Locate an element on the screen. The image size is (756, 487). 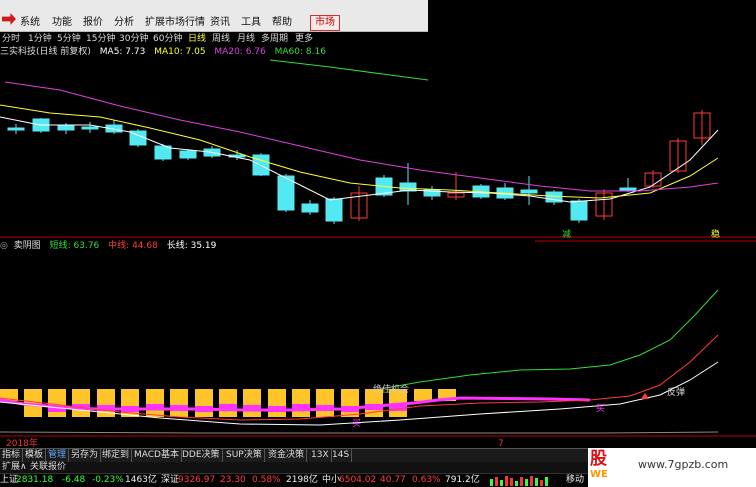
tool-fund-decision: 资金决策 is located at coordinates (287, 455).